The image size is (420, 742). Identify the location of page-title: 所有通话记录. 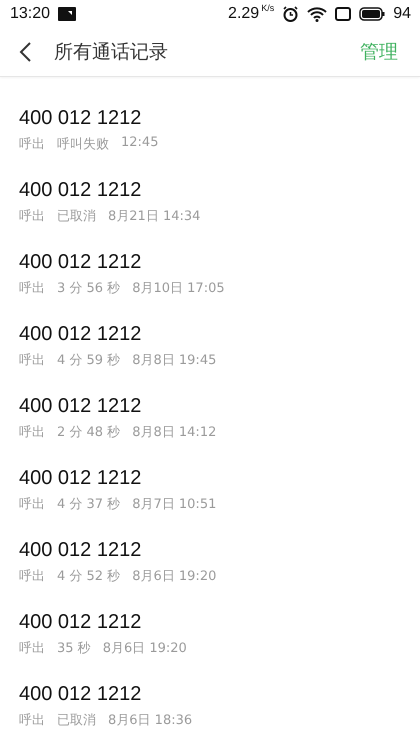
(111, 53).